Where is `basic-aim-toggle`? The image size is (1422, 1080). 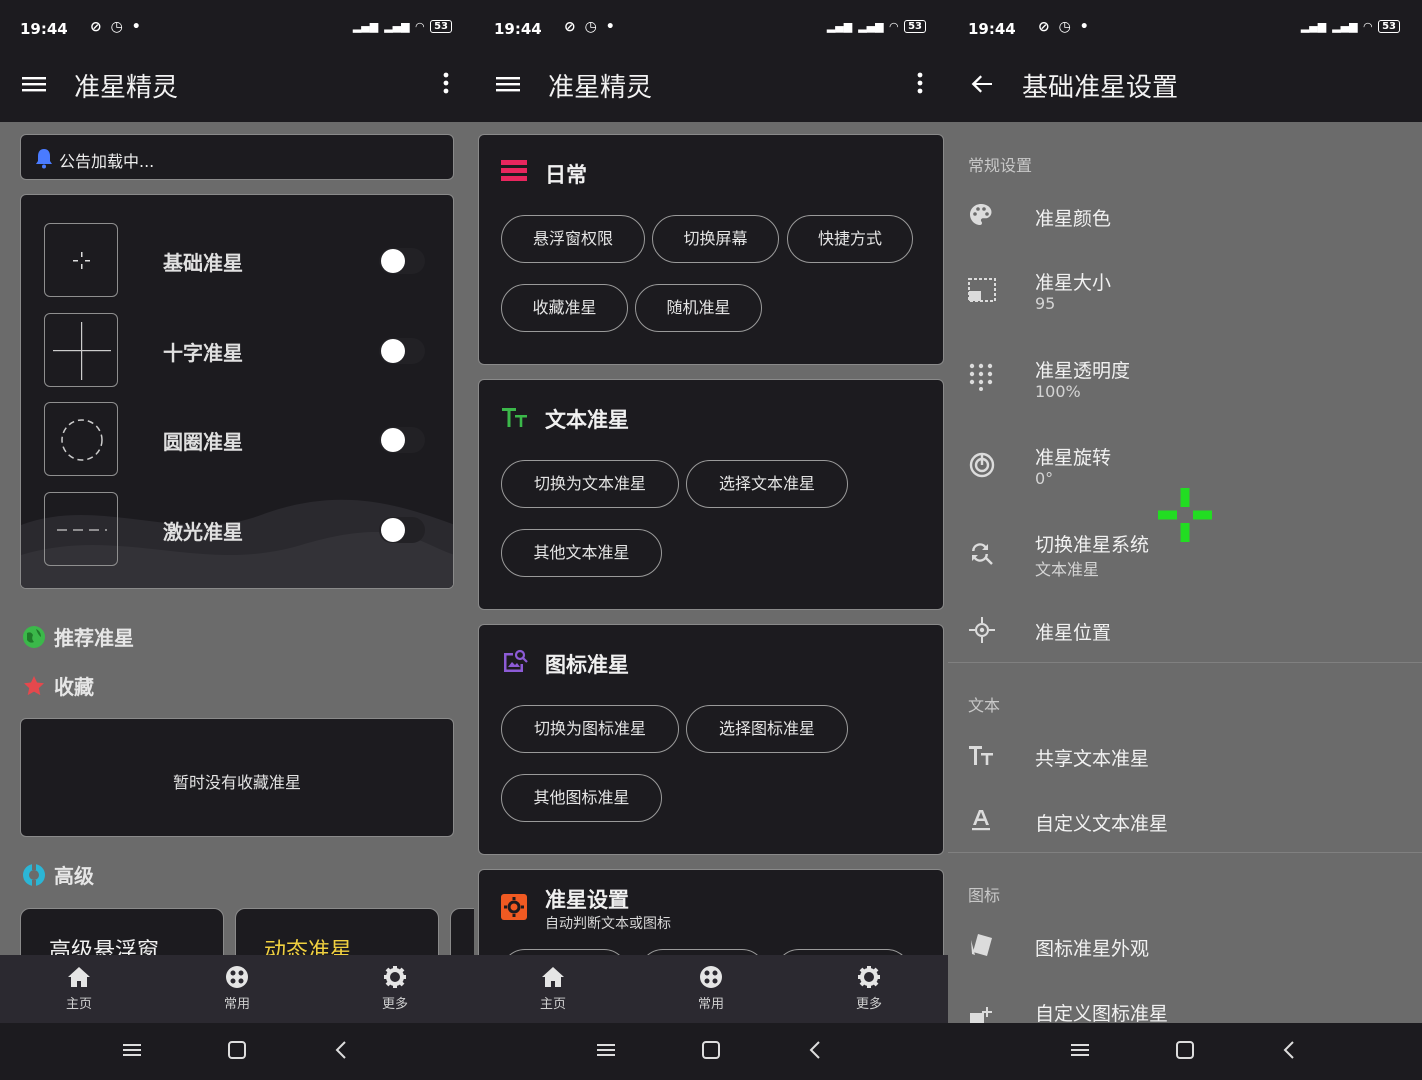
basic-aim-toggle is located at coordinates (402, 261).